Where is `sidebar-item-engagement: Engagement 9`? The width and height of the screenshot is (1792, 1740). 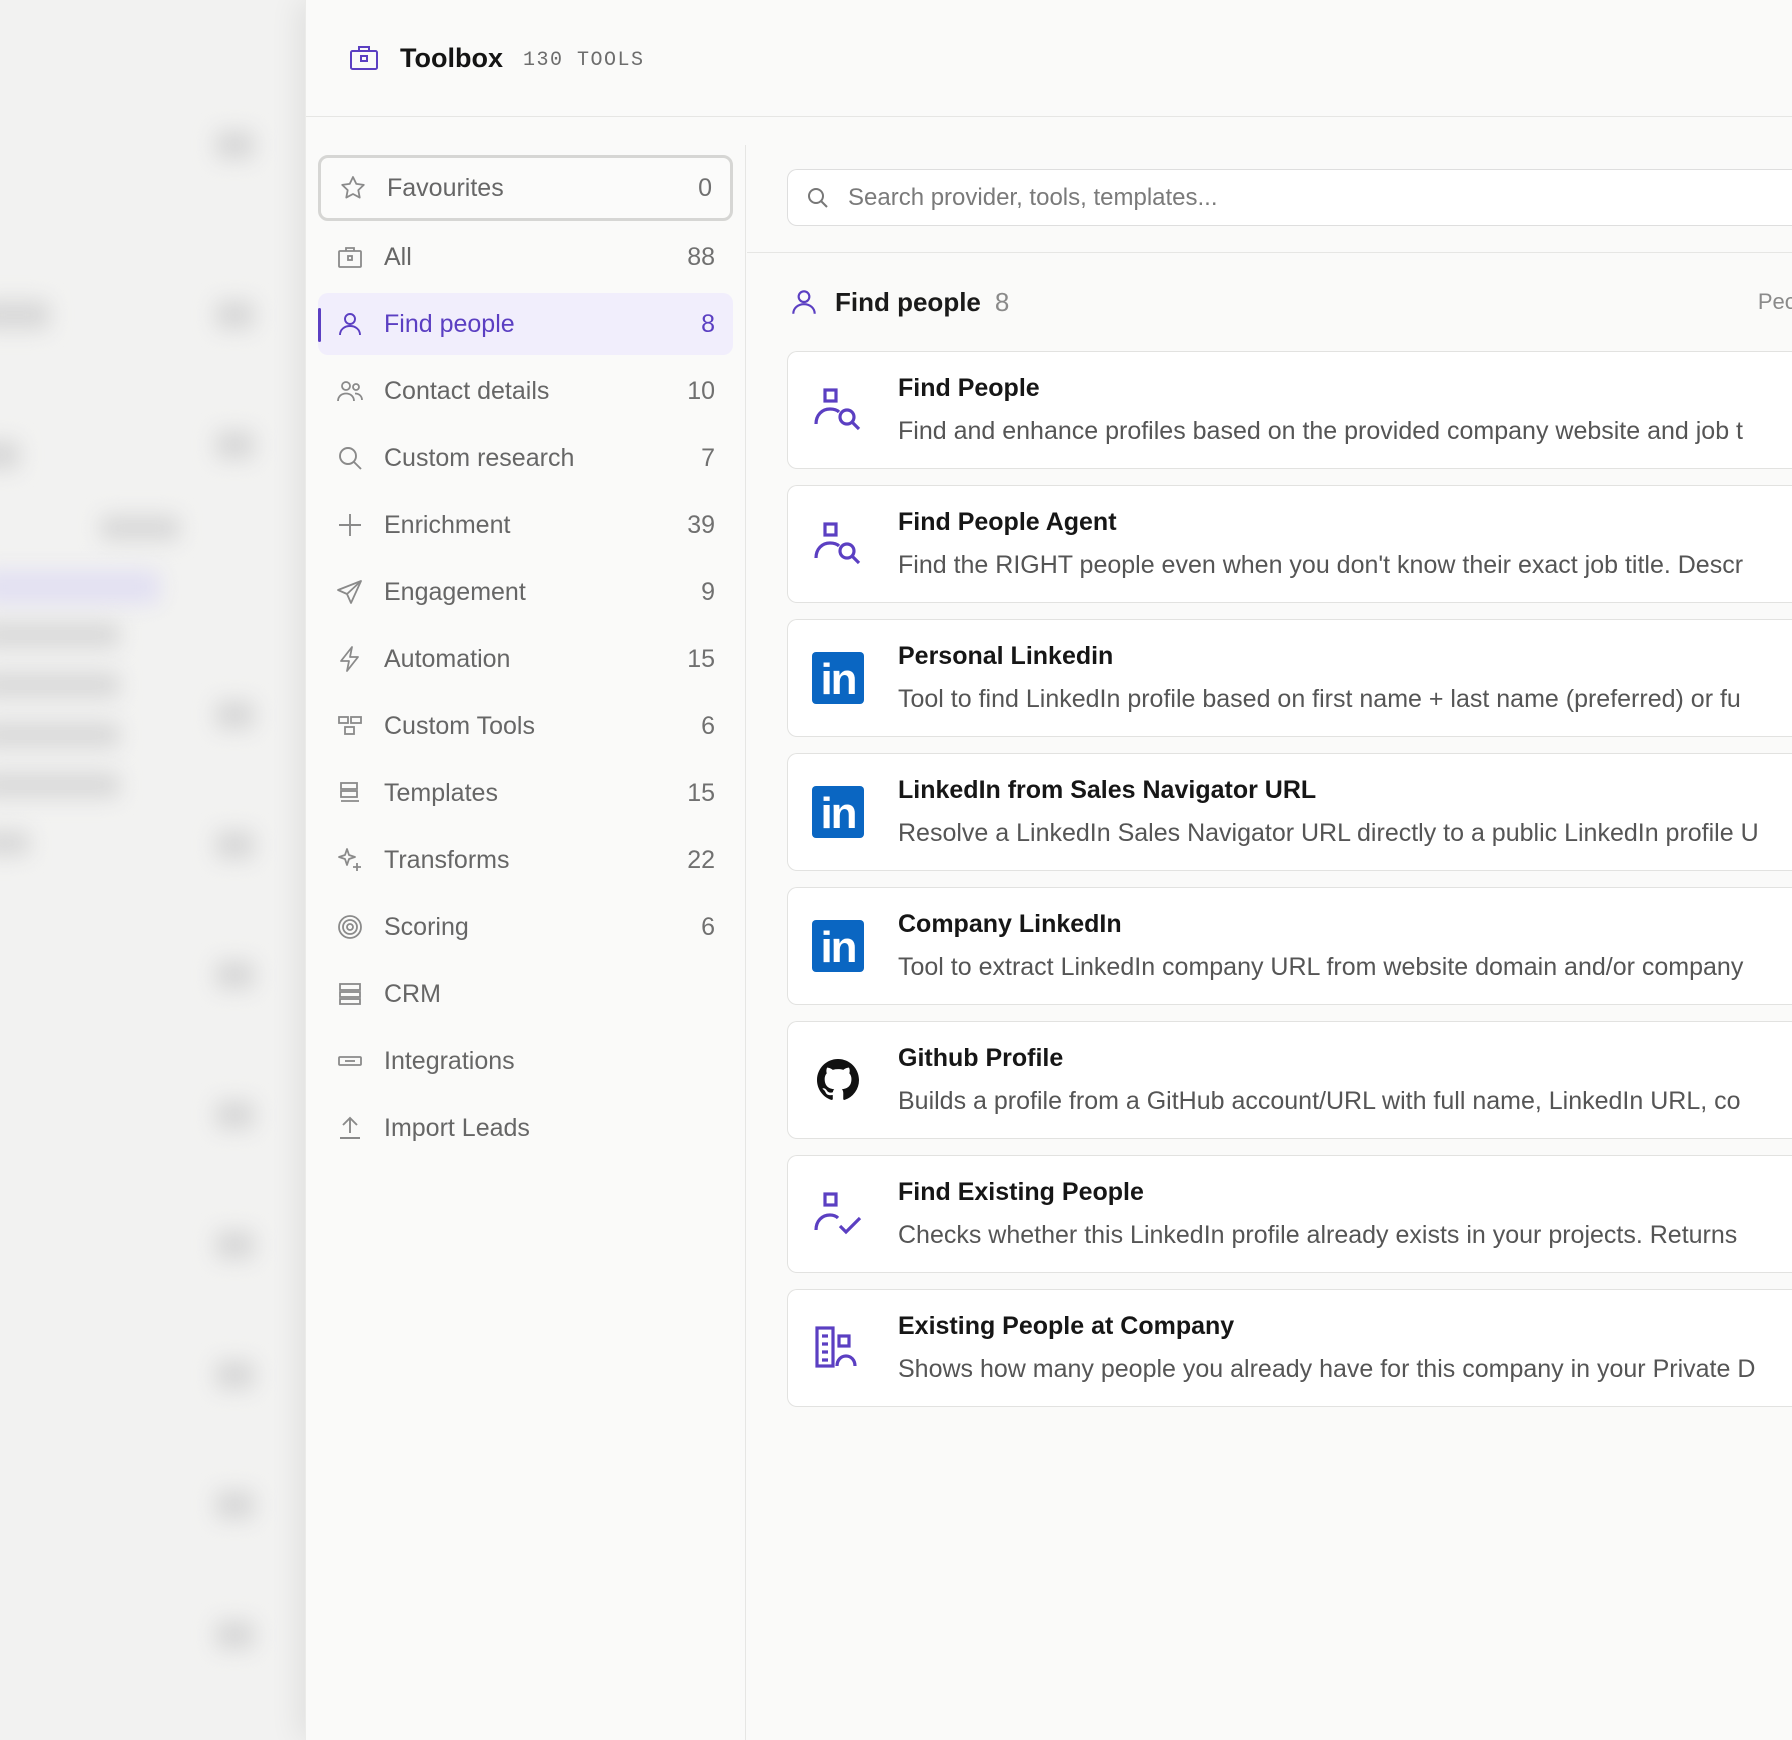
sidebar-item-engagement: Engagement 9 is located at coordinates (525, 592).